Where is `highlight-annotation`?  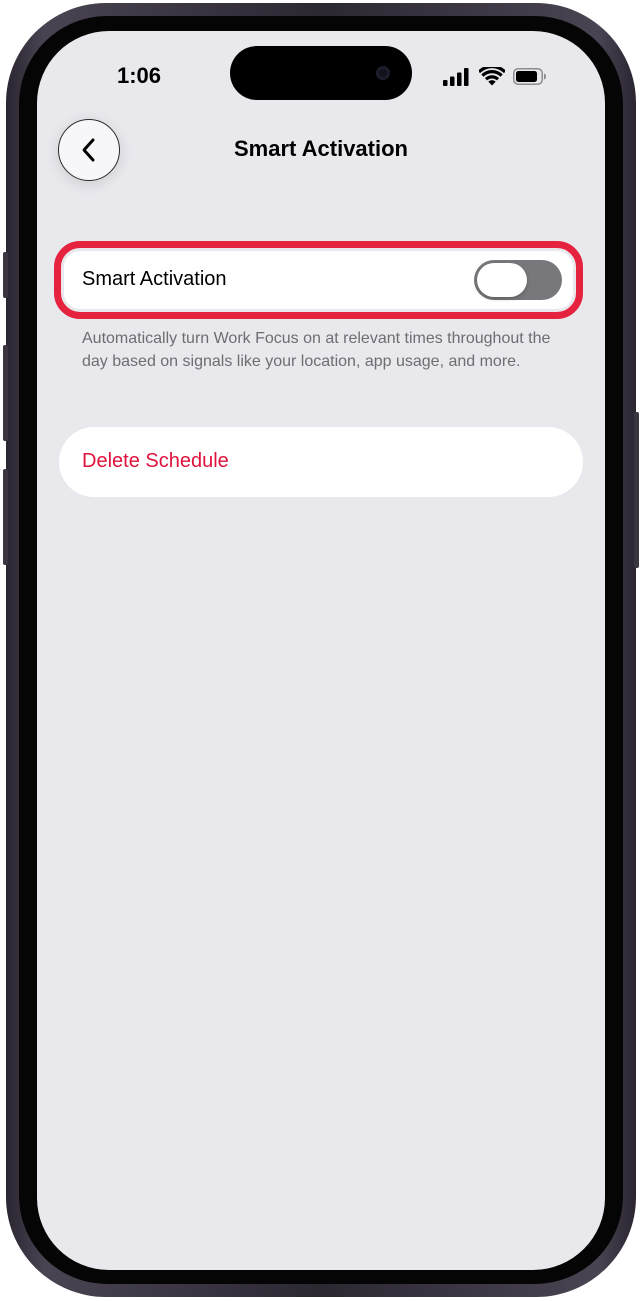
highlight-annotation is located at coordinates (318, 280).